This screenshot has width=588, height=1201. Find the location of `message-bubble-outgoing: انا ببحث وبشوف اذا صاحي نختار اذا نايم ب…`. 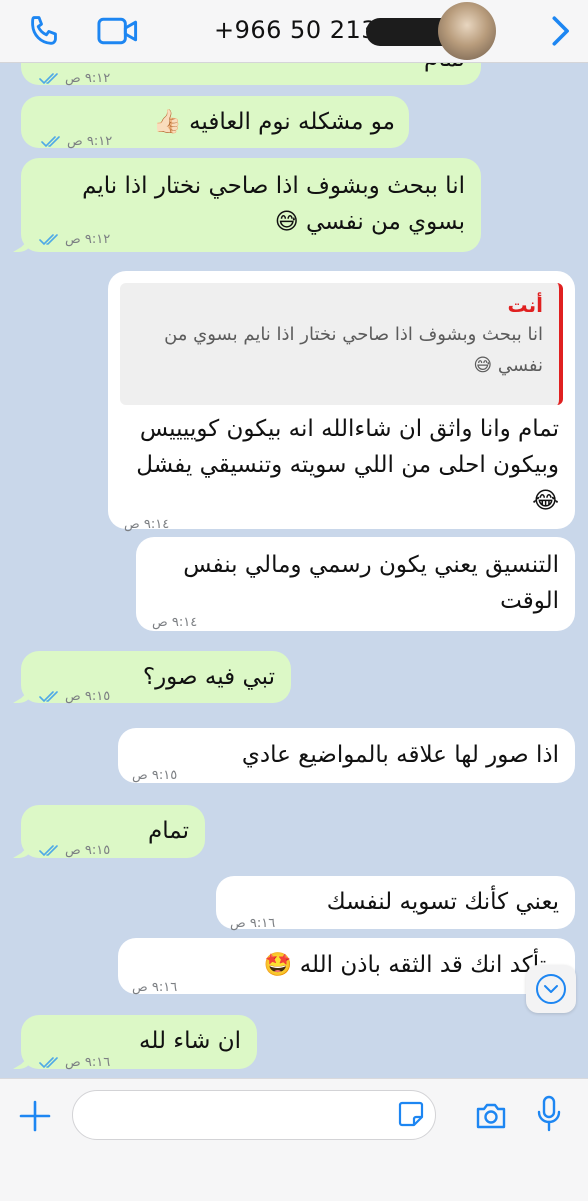

message-bubble-outgoing: انا ببحث وبشوف اذا صاحي نختار اذا نايم ب… is located at coordinates (247, 205).